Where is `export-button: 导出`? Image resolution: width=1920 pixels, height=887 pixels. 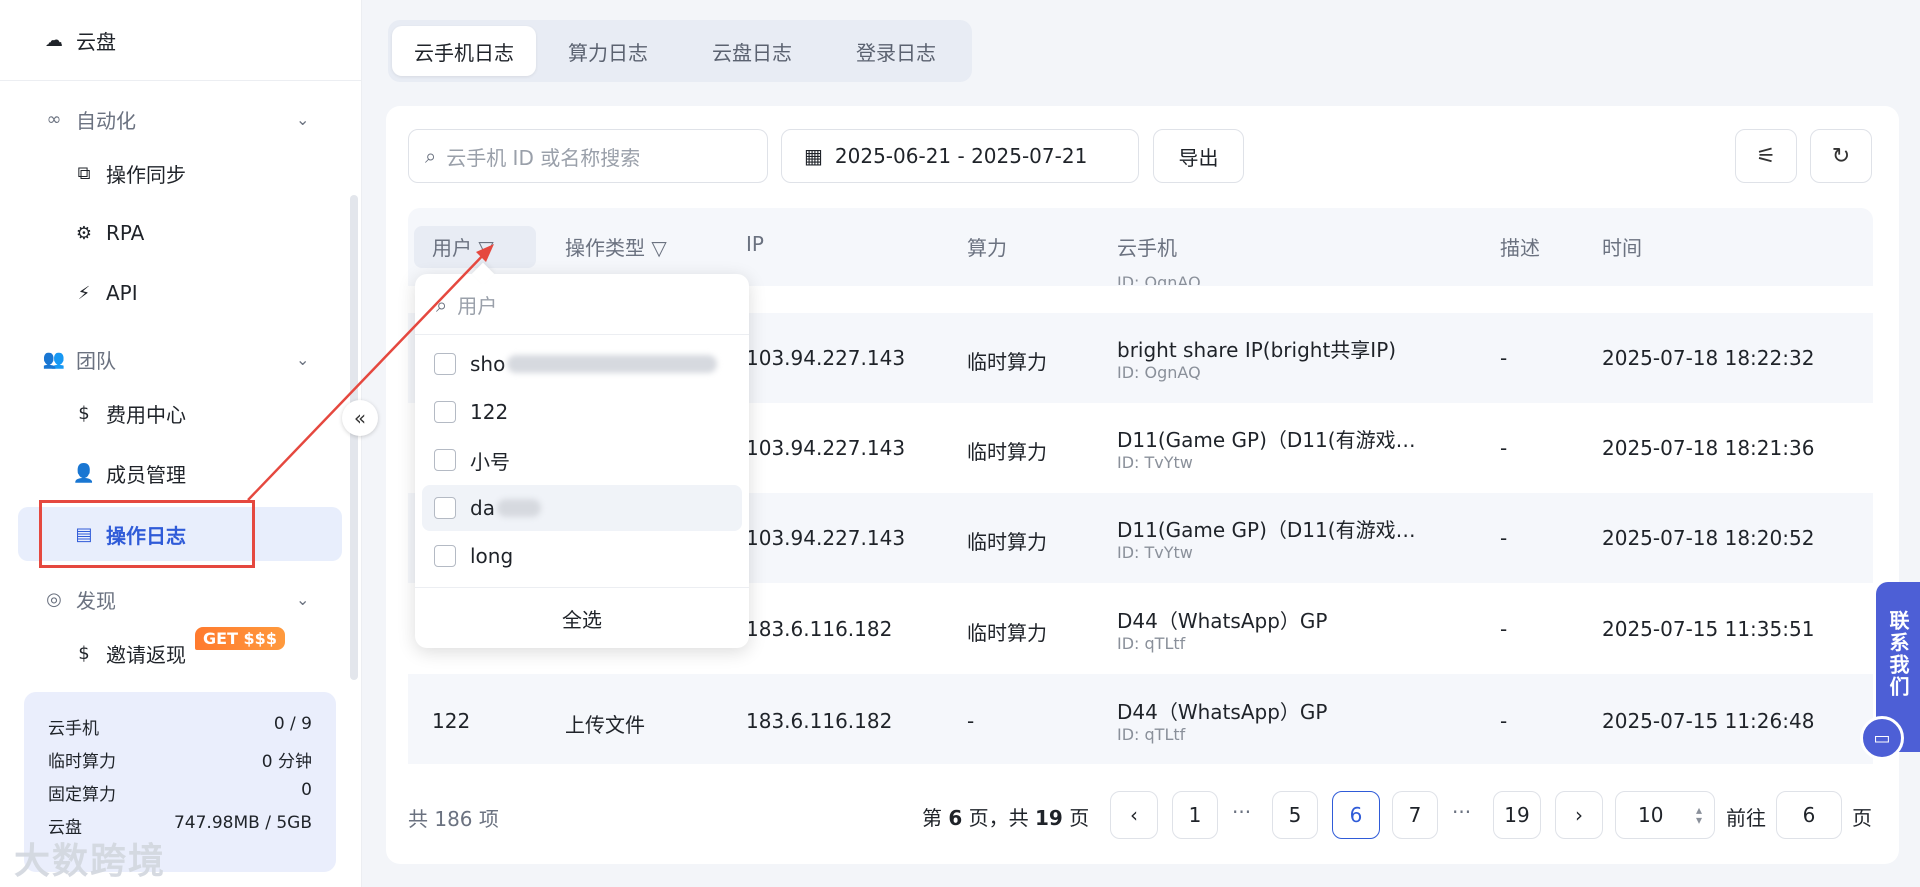
export-button: 导出 is located at coordinates (1198, 156).